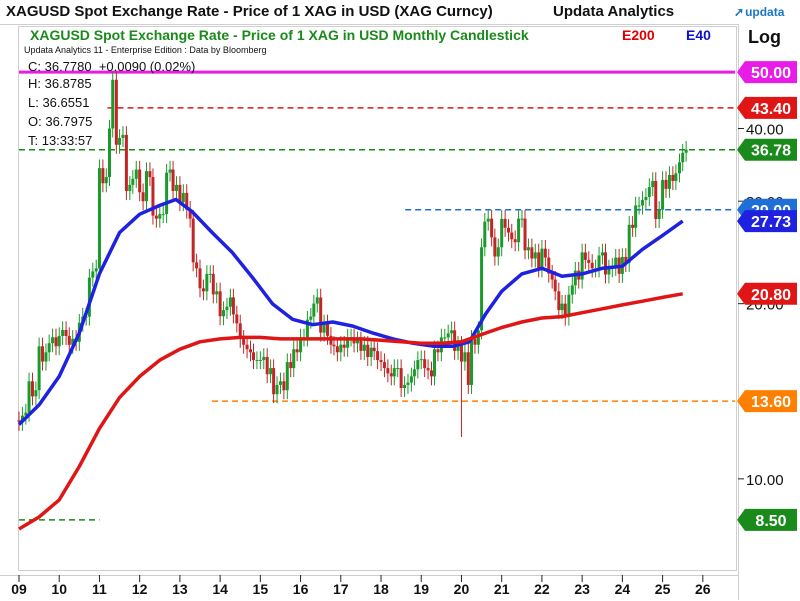  I want to click on y-tick-label: 10.00, so click(765, 480).